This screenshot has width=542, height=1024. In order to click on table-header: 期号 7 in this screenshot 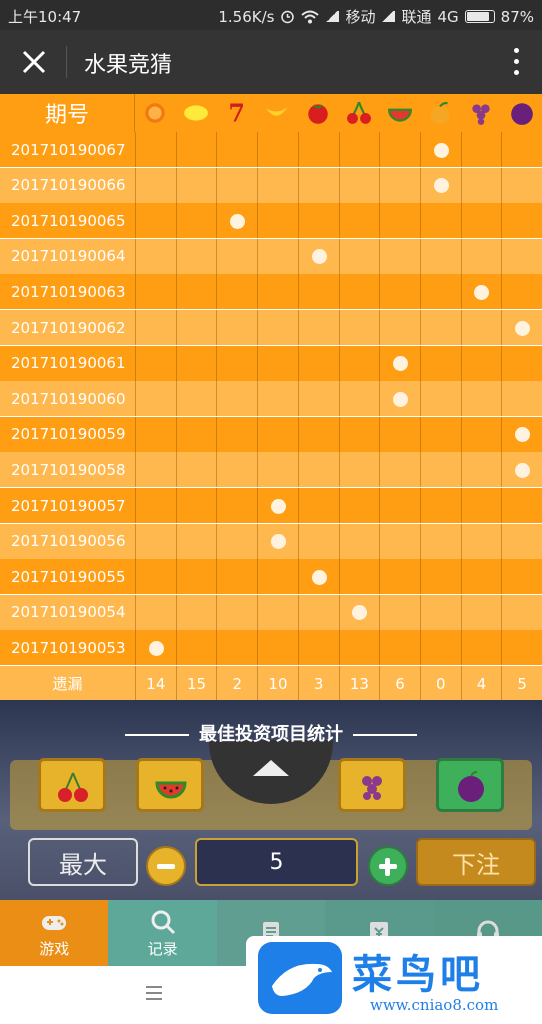, I will do `click(271, 113)`.